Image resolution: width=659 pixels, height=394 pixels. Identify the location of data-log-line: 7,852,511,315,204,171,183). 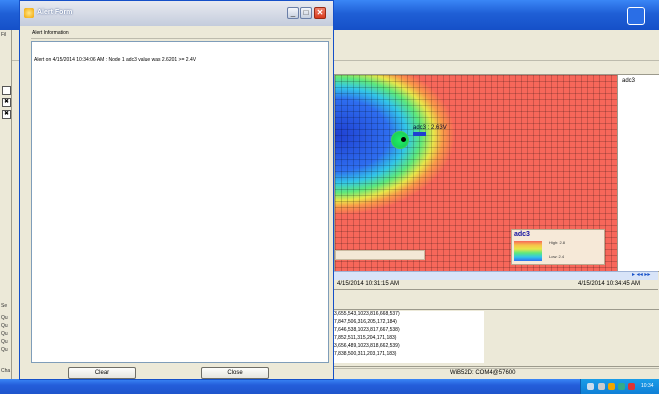
(365, 338).